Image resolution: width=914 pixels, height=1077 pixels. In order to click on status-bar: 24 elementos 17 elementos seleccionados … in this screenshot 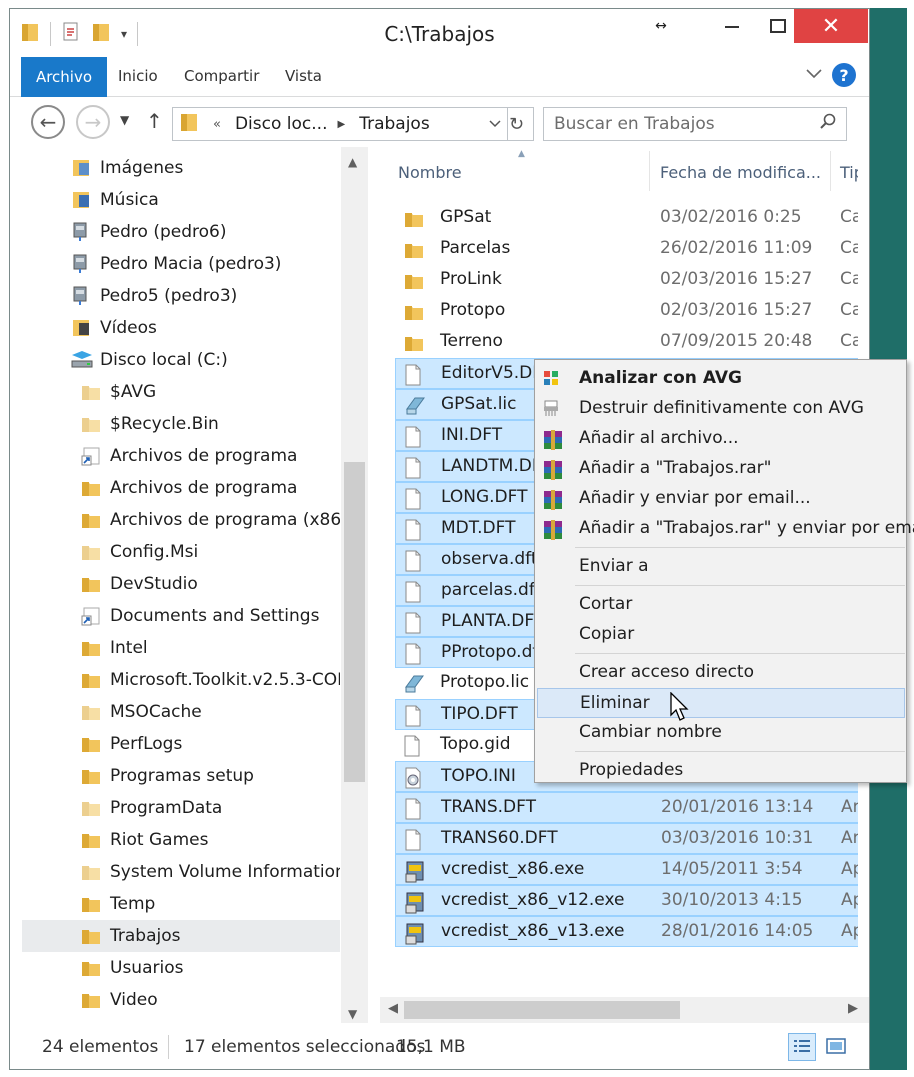, I will do `click(439, 1047)`.